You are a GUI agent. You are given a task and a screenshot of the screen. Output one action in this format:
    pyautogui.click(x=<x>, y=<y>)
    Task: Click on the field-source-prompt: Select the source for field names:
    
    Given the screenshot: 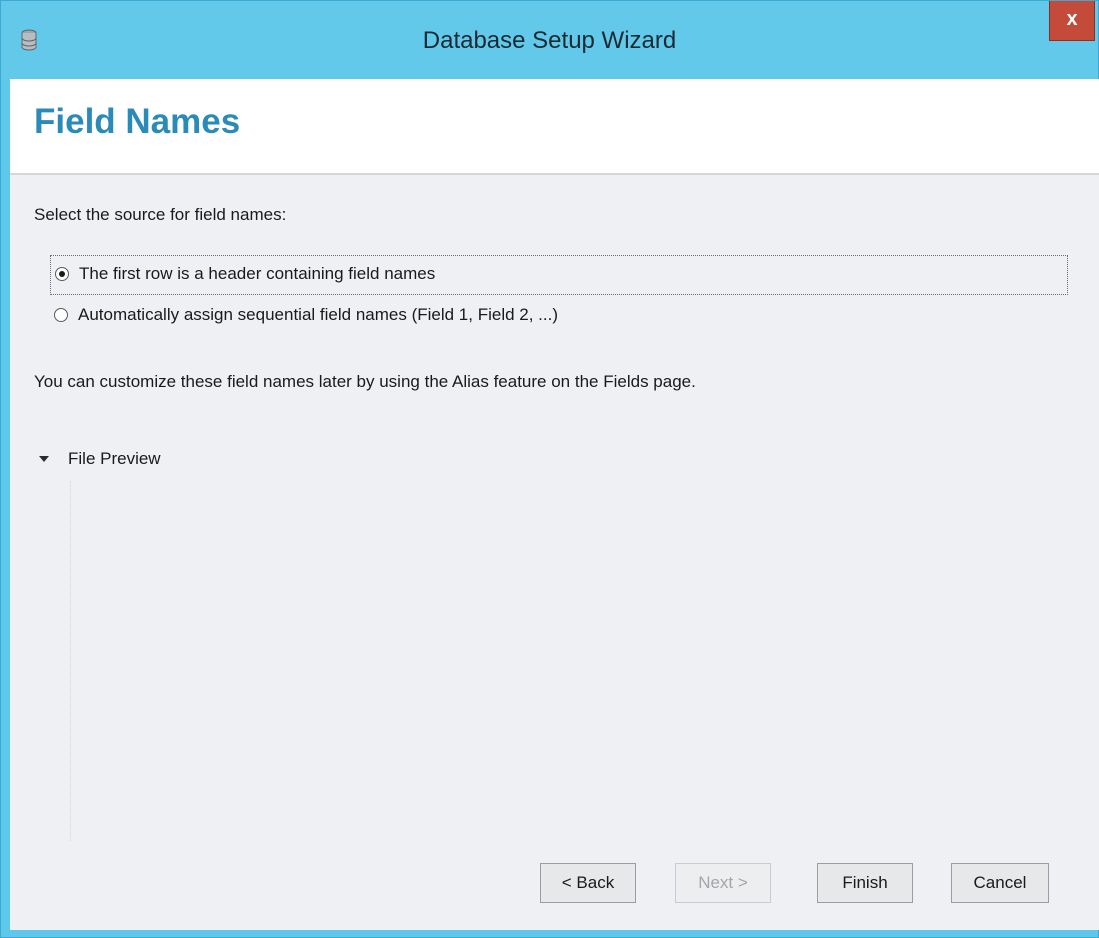 What is the action you would take?
    pyautogui.click(x=160, y=214)
    